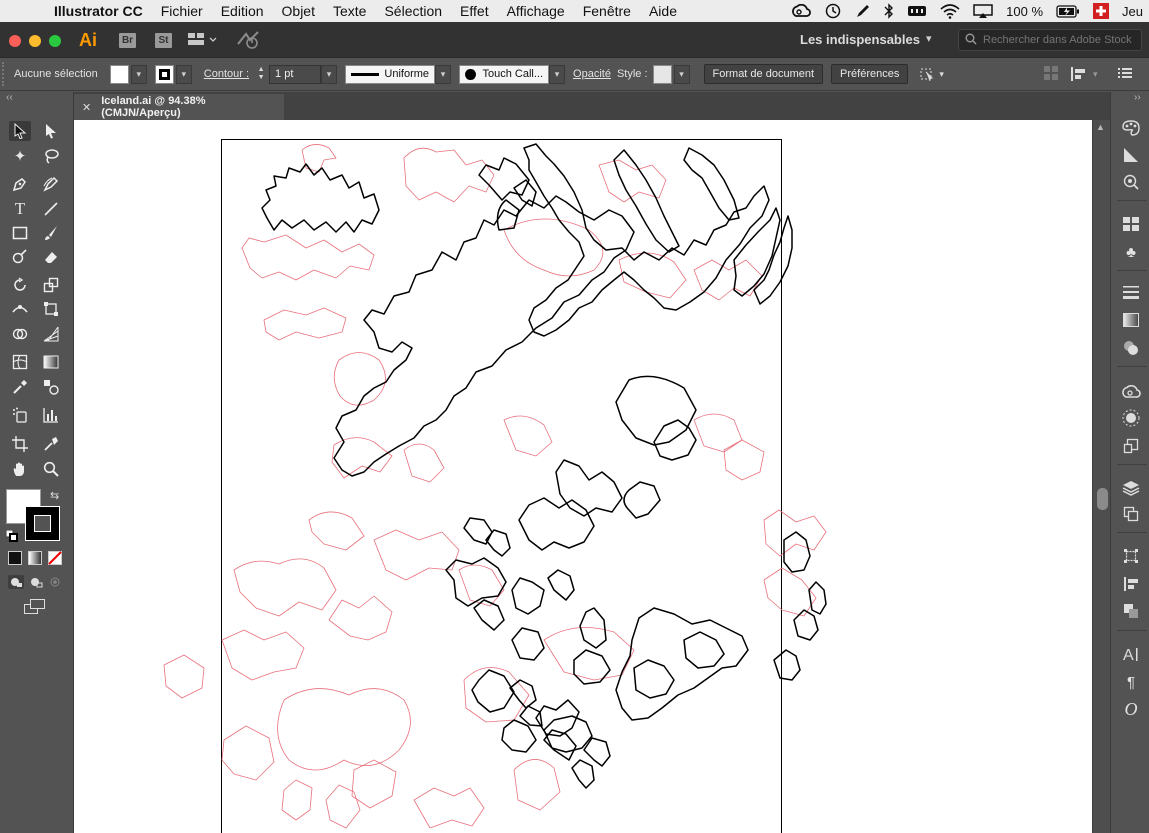  What do you see at coordinates (929, 38) in the screenshot?
I see `workspace-chevron-down-icon: ▾` at bounding box center [929, 38].